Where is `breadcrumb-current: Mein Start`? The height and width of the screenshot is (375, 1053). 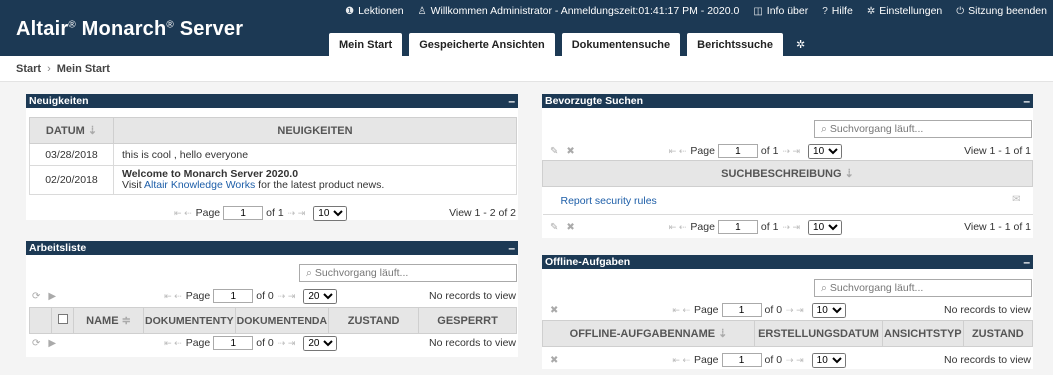
breadcrumb-current: Mein Start is located at coordinates (83, 69).